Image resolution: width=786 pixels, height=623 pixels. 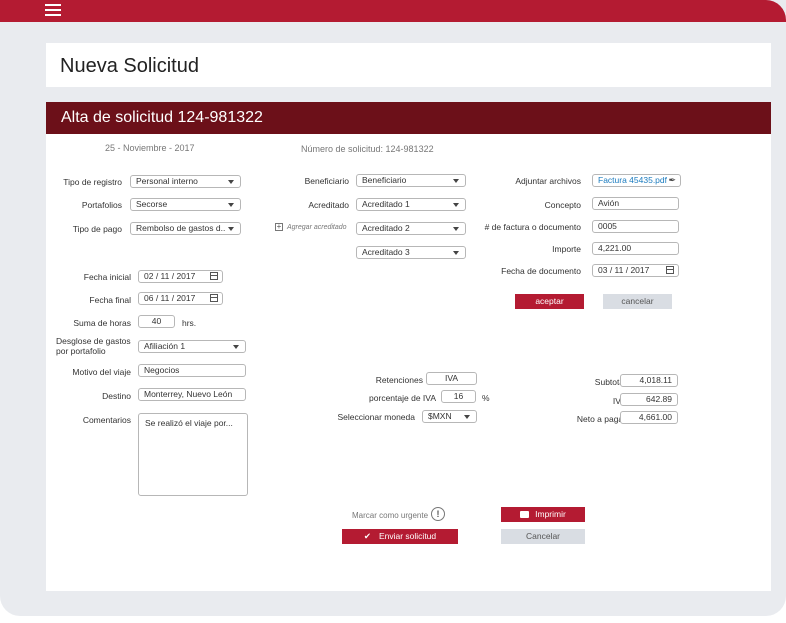 I want to click on desglose-label: Desglose de gastos por portafolio, so click(x=93, y=346).